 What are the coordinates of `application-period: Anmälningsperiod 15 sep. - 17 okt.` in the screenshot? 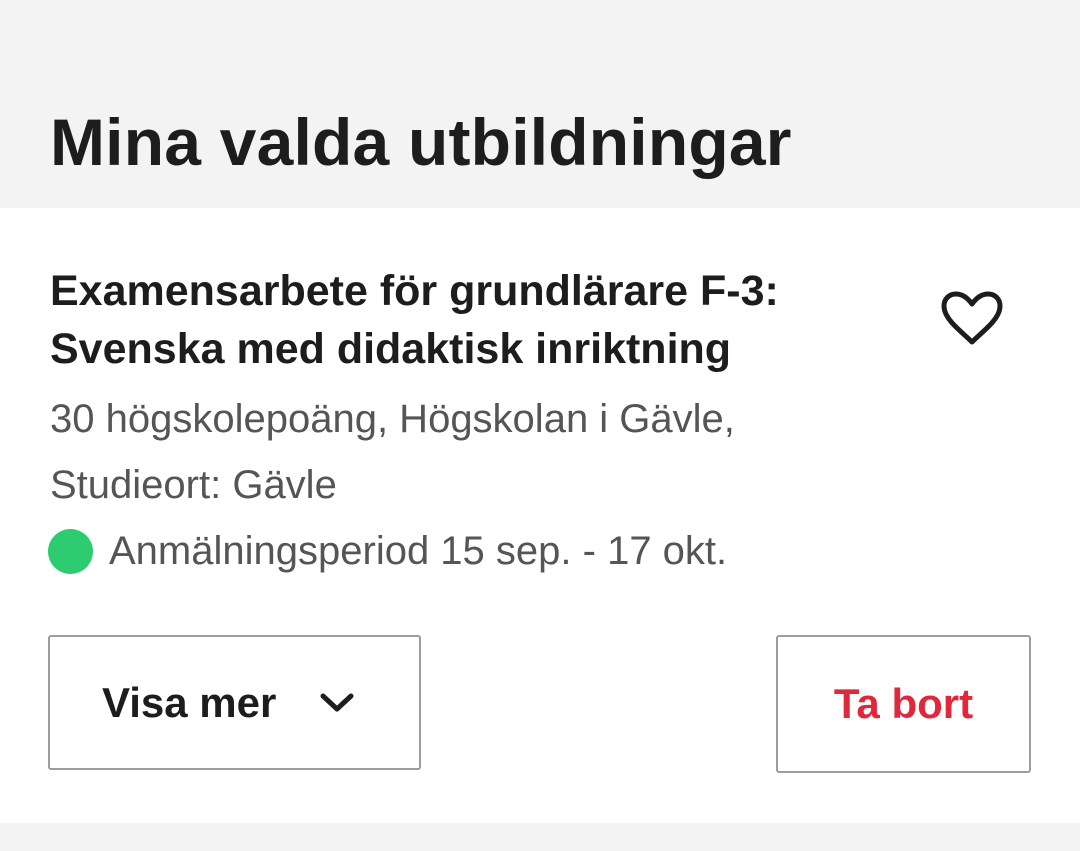 It's located at (387, 551).